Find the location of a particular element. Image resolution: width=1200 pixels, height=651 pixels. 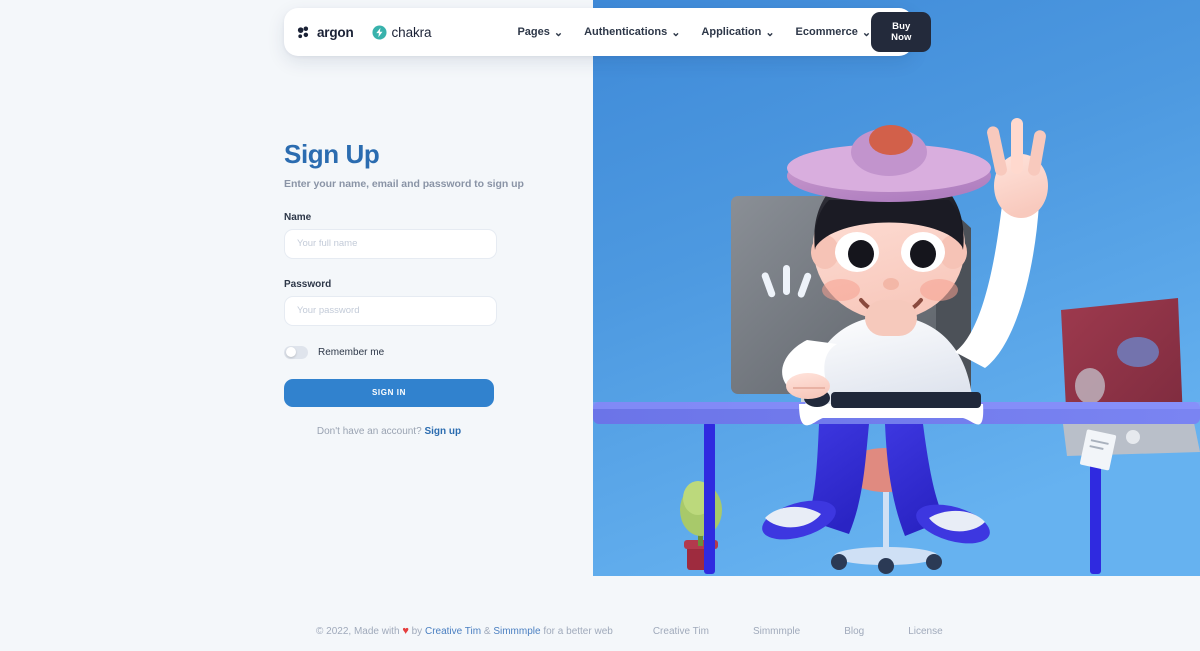

sign-in-button: SIGN IN is located at coordinates (389, 392).